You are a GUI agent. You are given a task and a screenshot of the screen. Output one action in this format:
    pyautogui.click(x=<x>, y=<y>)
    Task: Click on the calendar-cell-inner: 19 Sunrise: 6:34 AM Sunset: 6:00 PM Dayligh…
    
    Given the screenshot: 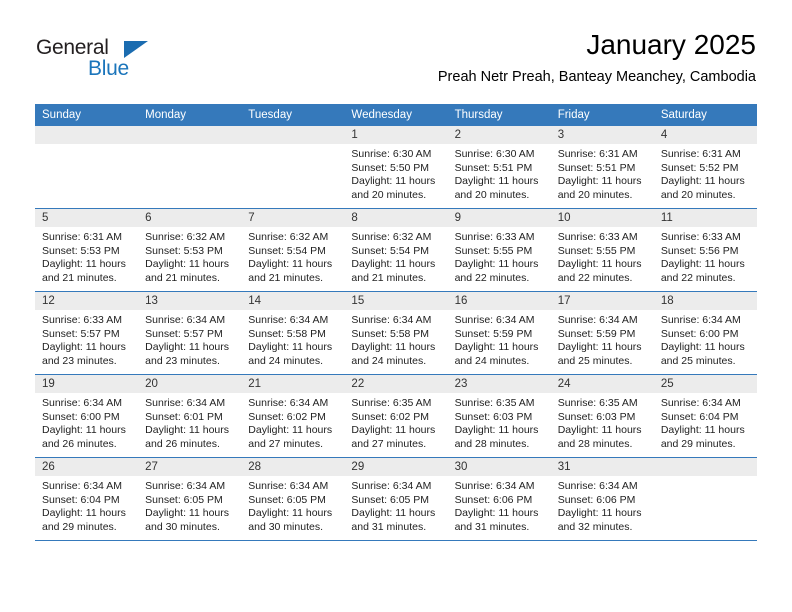 What is the action you would take?
    pyautogui.click(x=87, y=416)
    